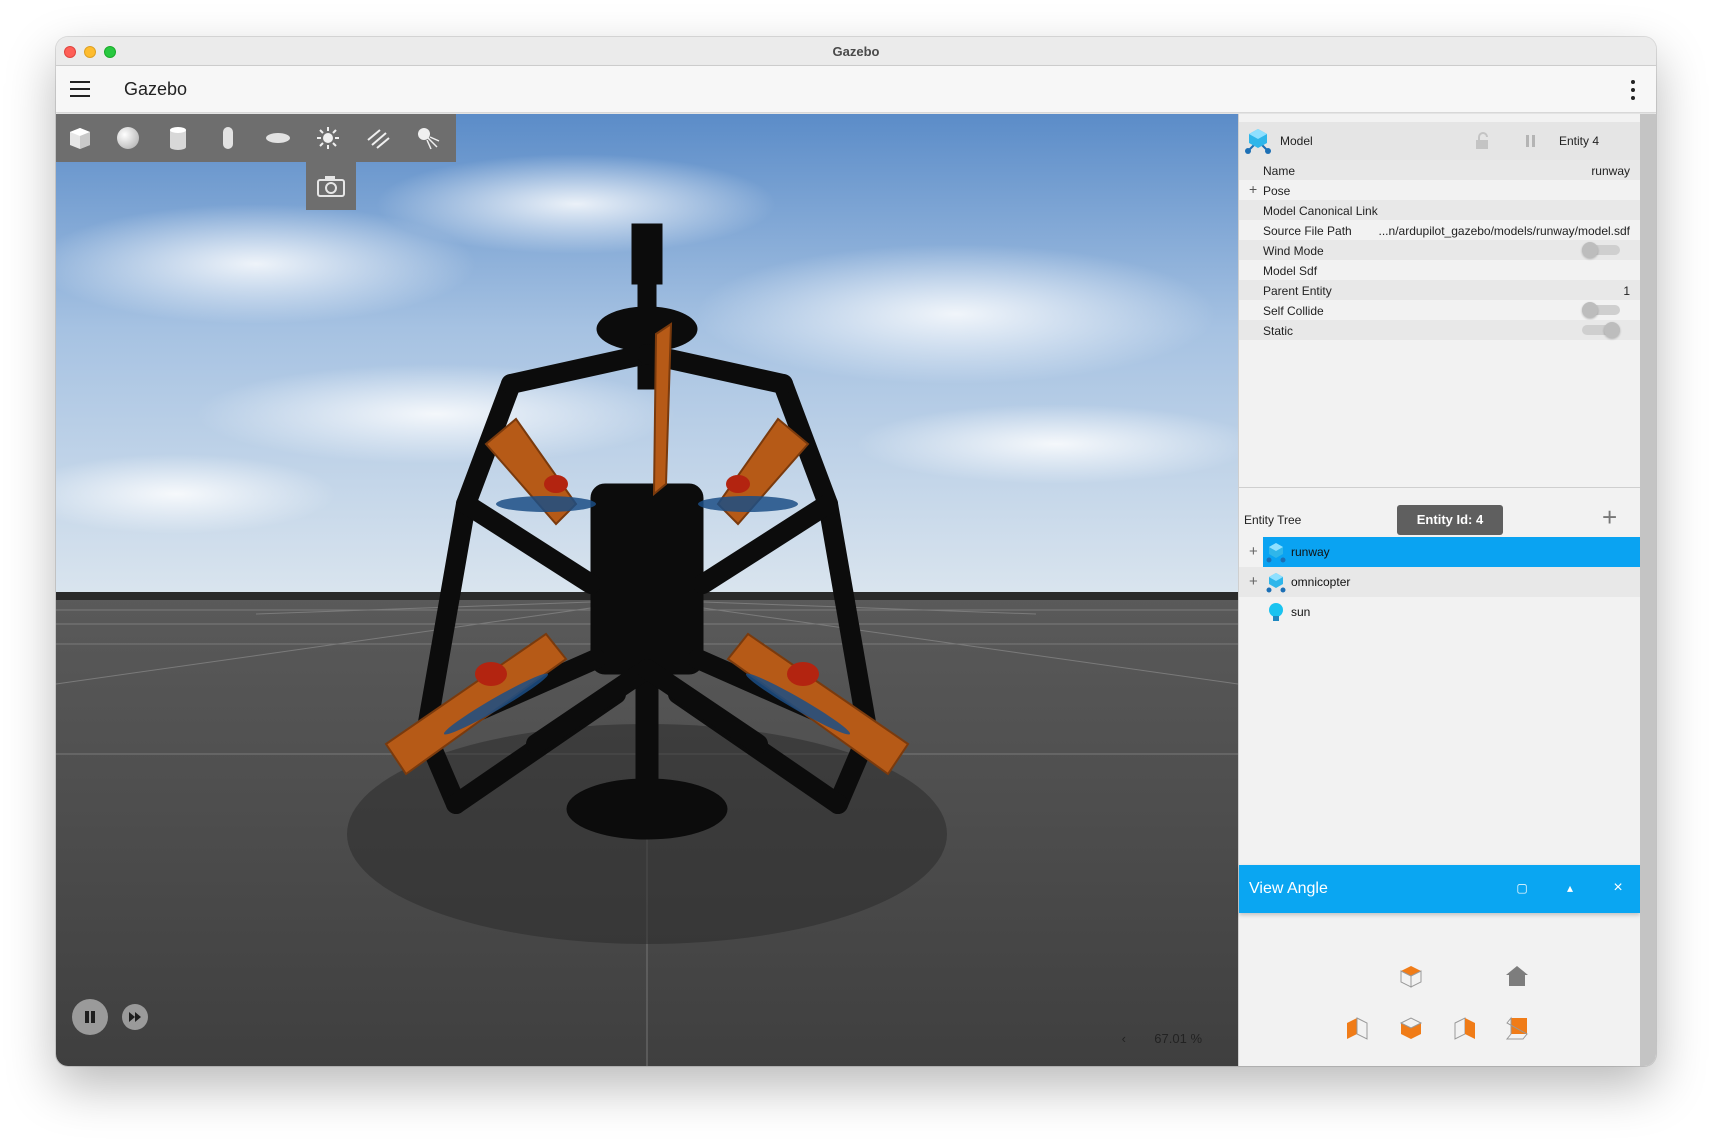 Image resolution: width=1712 pixels, height=1140 pixels. I want to click on panel-scrollbar, so click(1648, 590).